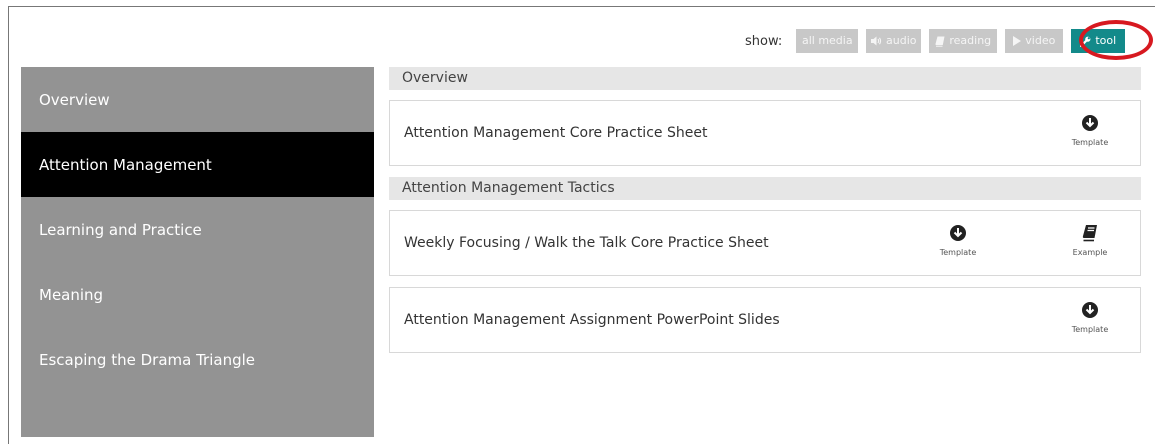 The height and width of the screenshot is (445, 1156). Describe the element at coordinates (197, 294) in the screenshot. I see `sidebar-item-meaning: Meaning` at that location.